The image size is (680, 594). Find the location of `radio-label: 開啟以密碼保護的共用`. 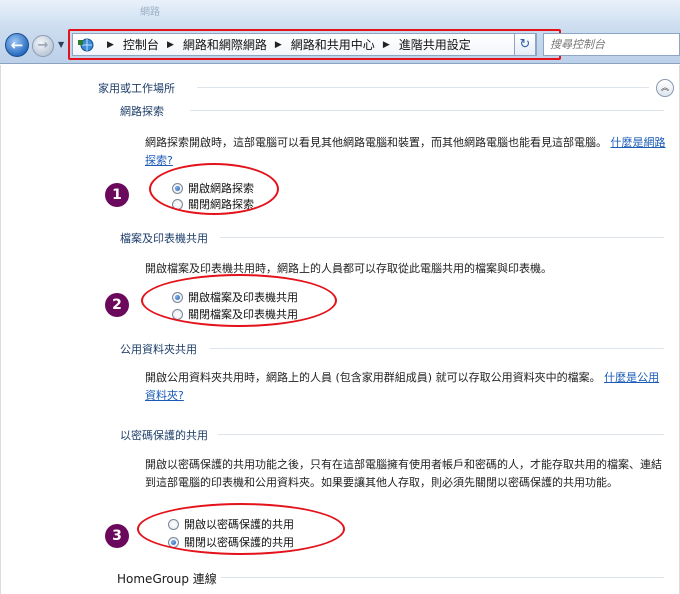

radio-label: 開啟以密碼保護的共用 is located at coordinates (239, 524).